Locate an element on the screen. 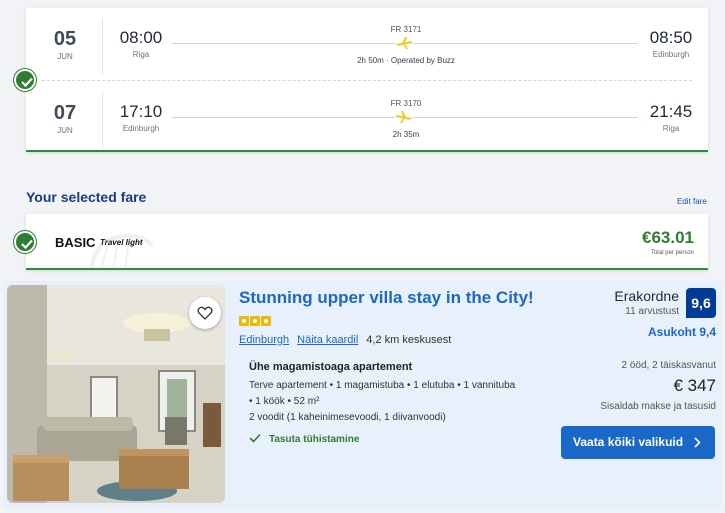 The image size is (725, 513). hotel-photo is located at coordinates (116, 394).